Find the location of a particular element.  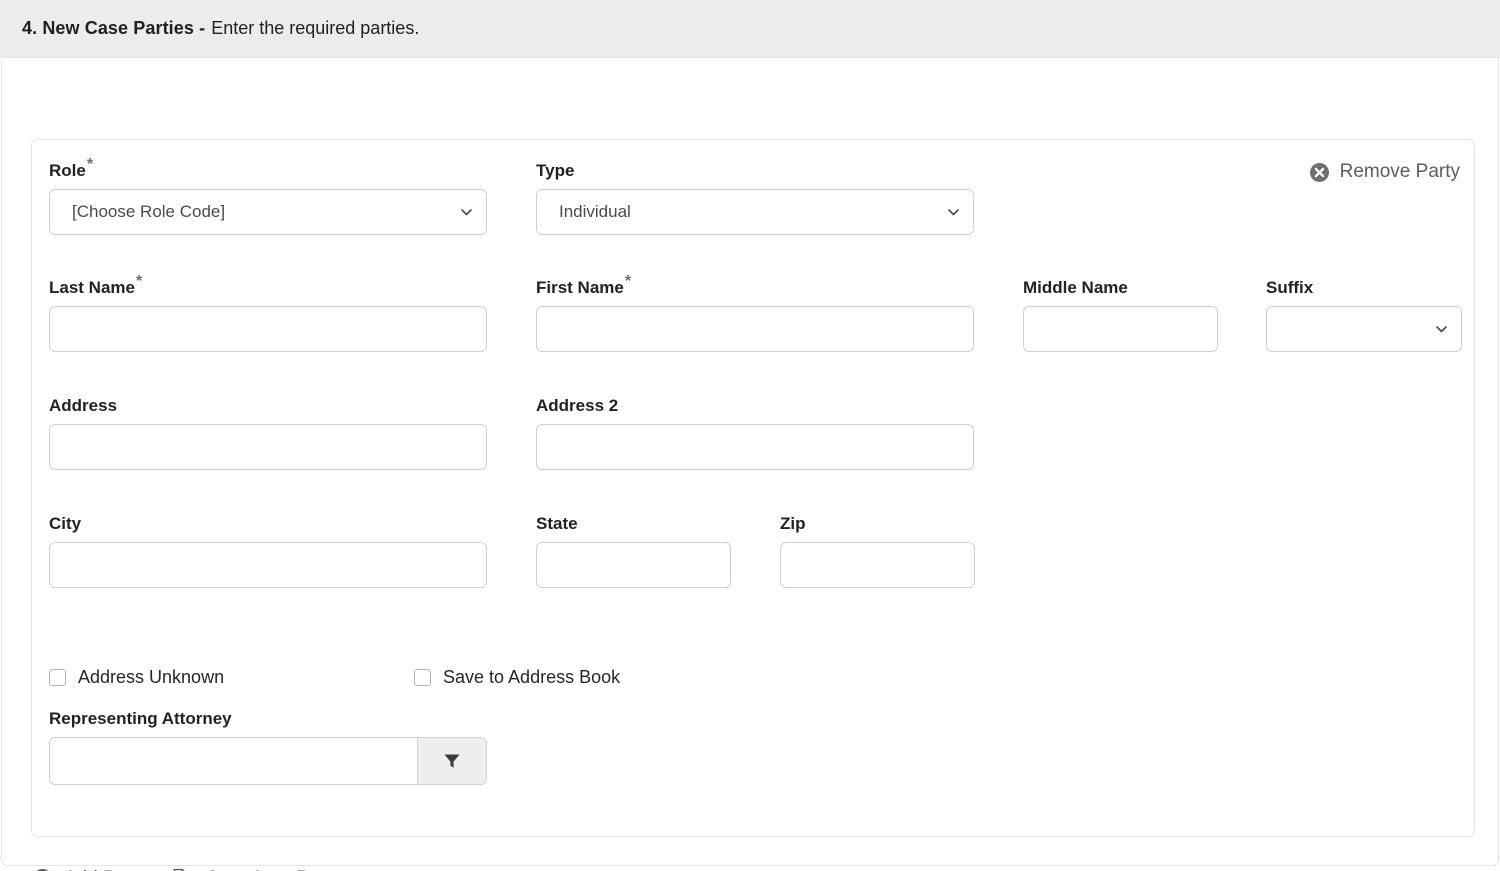

first-name-input is located at coordinates (755, 329).